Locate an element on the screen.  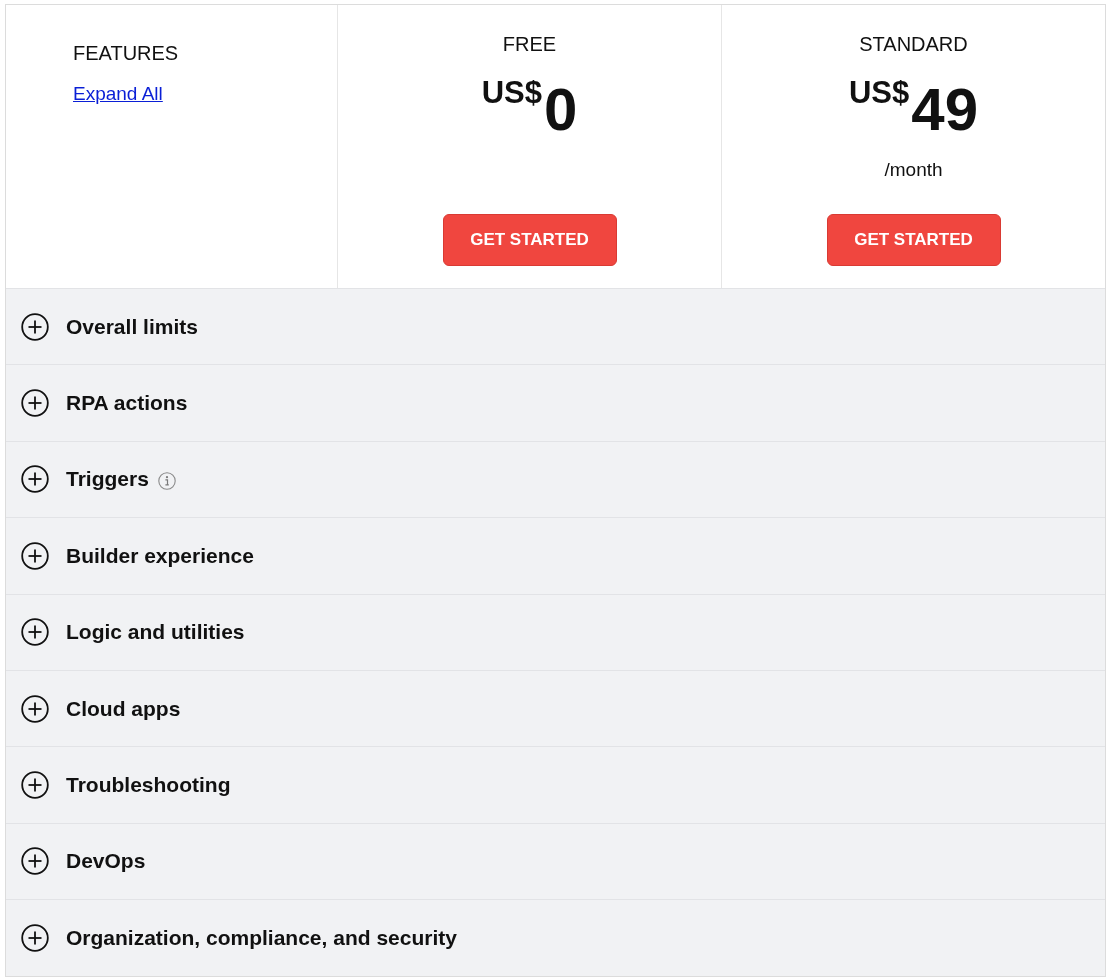
feature-group-label: Overall limits is located at coordinates (132, 326).